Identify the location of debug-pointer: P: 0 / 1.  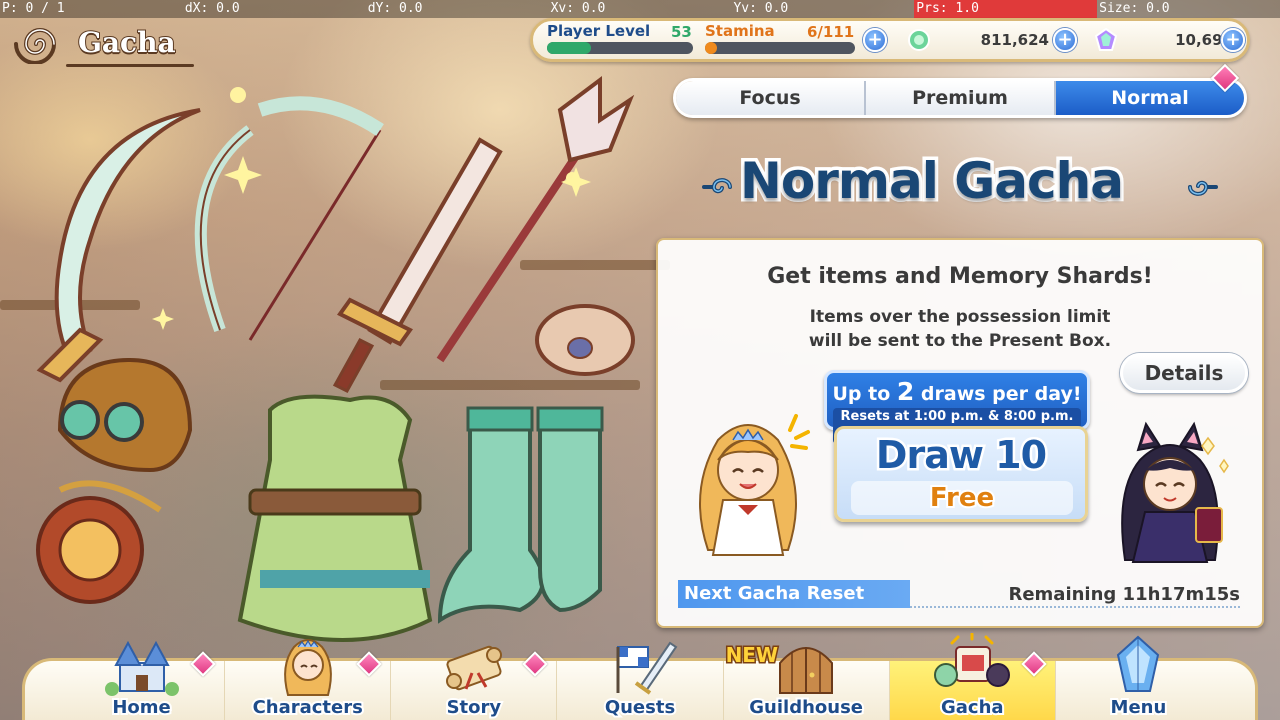
(33, 8).